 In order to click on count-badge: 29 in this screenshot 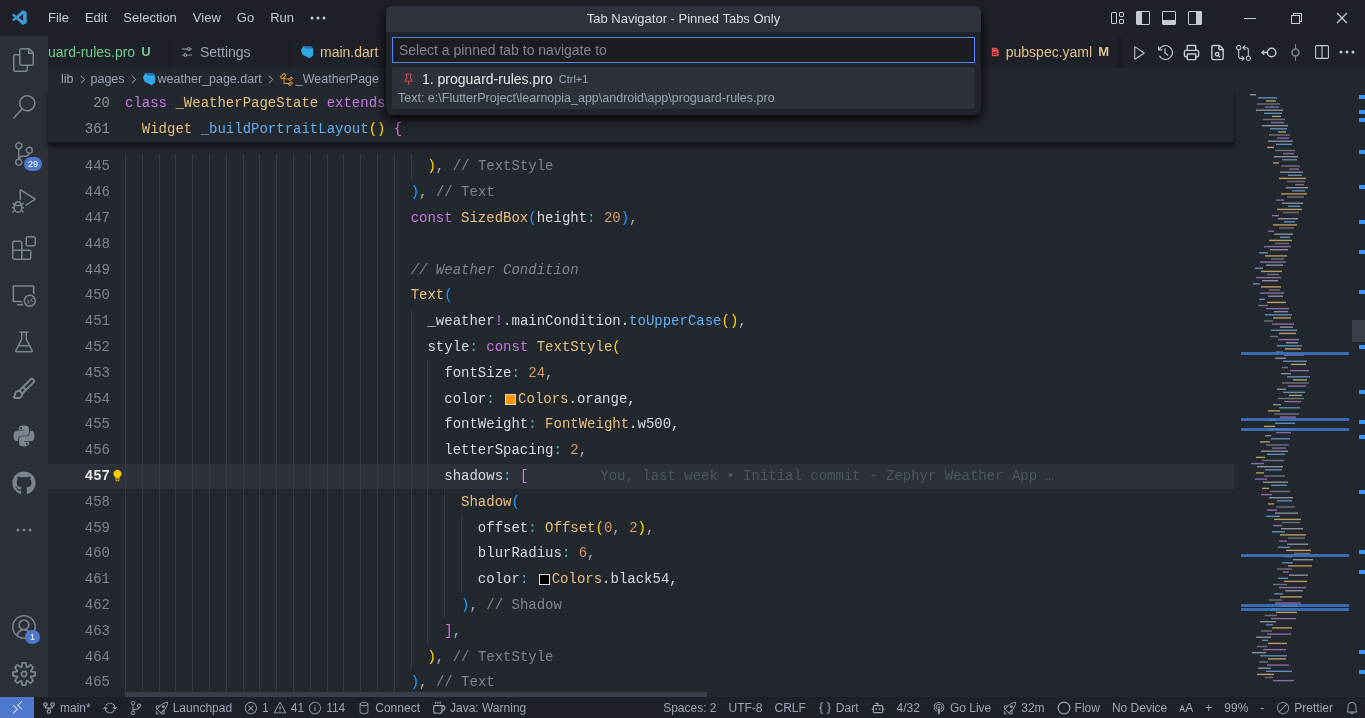, I will do `click(33, 164)`.